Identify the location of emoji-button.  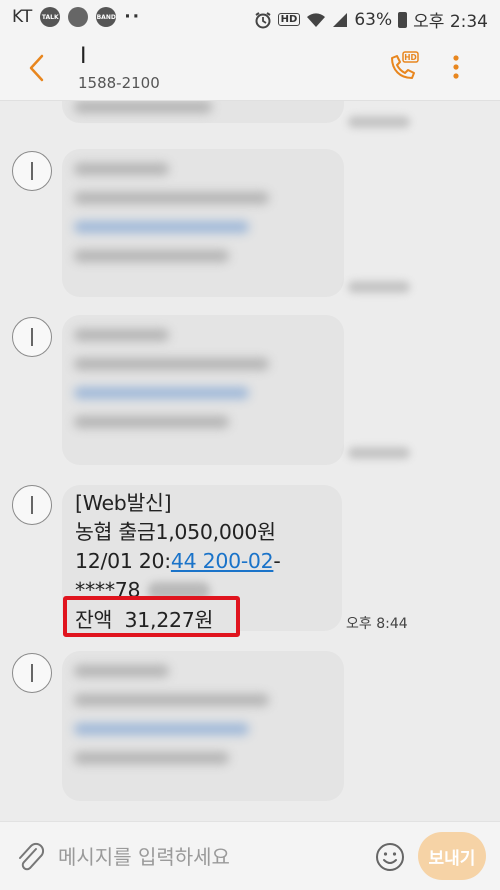
(390, 857).